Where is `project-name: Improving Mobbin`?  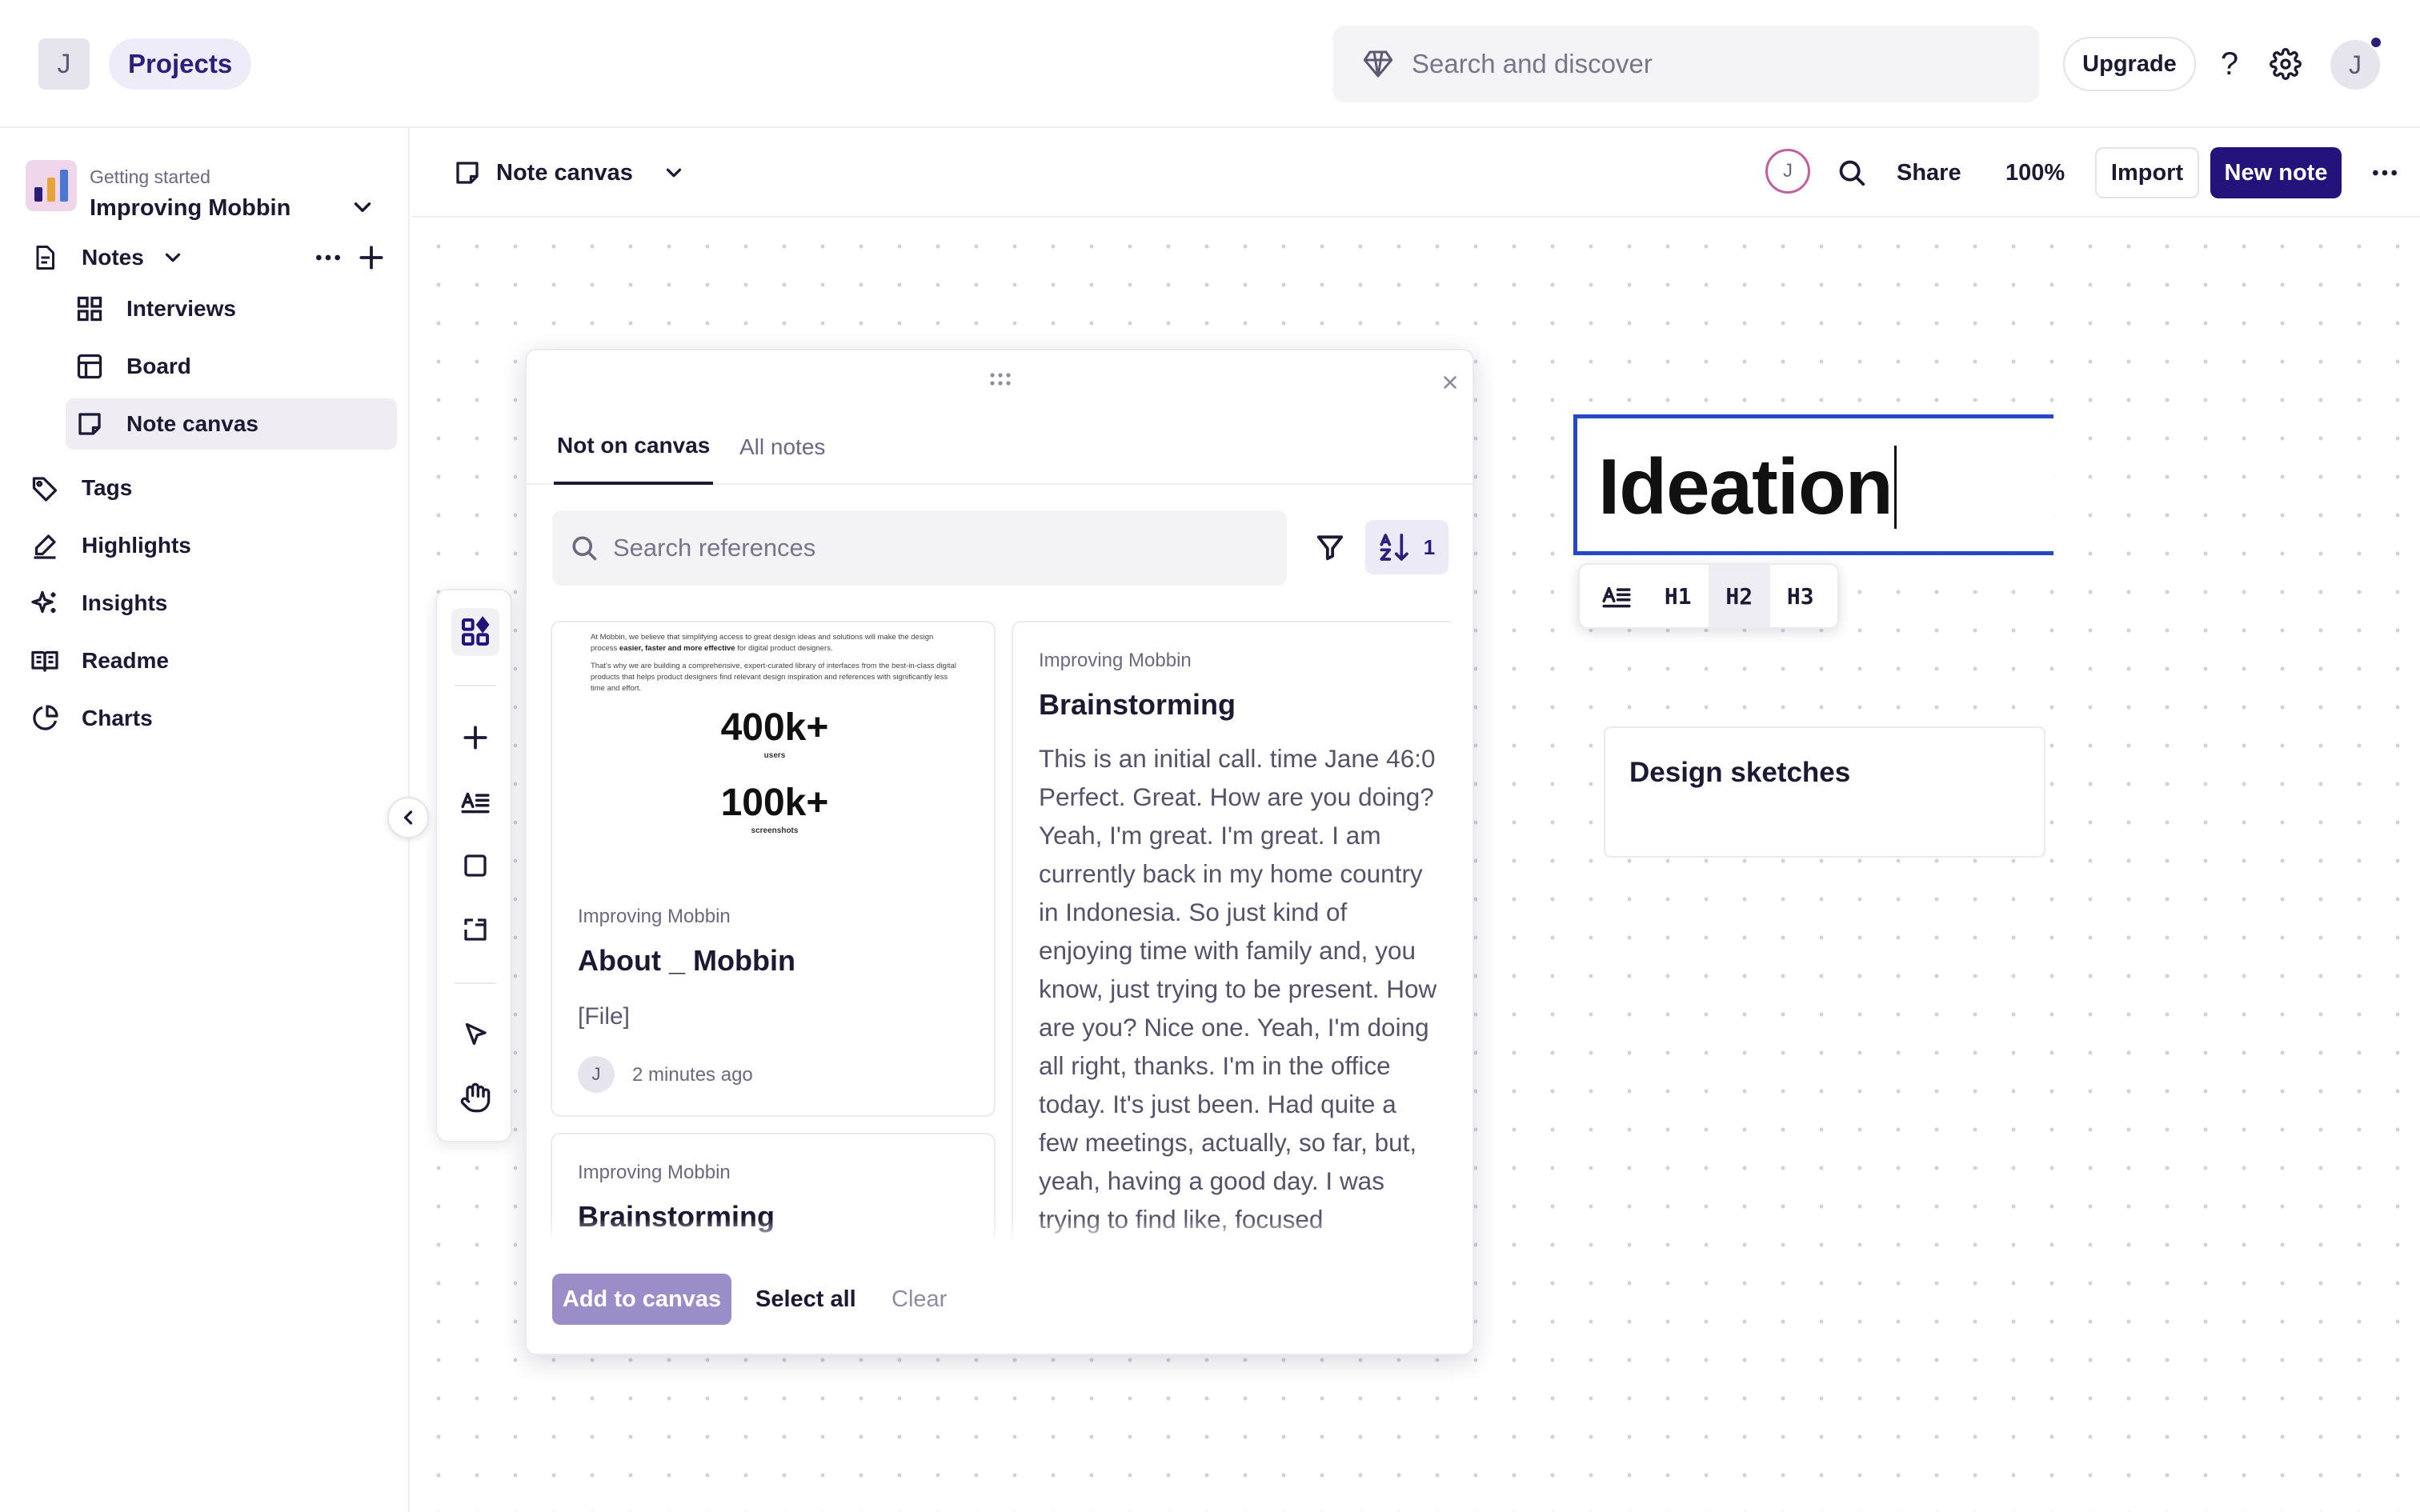
project-name: Improving Mobbin is located at coordinates (190, 208).